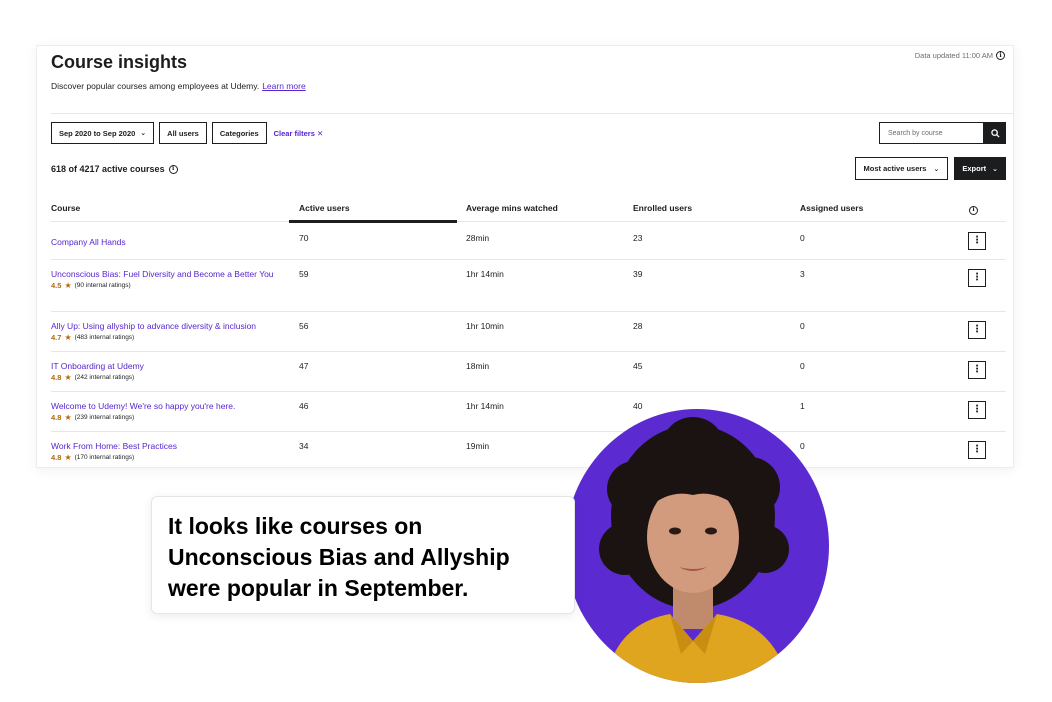 This screenshot has width=1052, height=702. I want to click on export-button: Export ⌄, so click(980, 168).